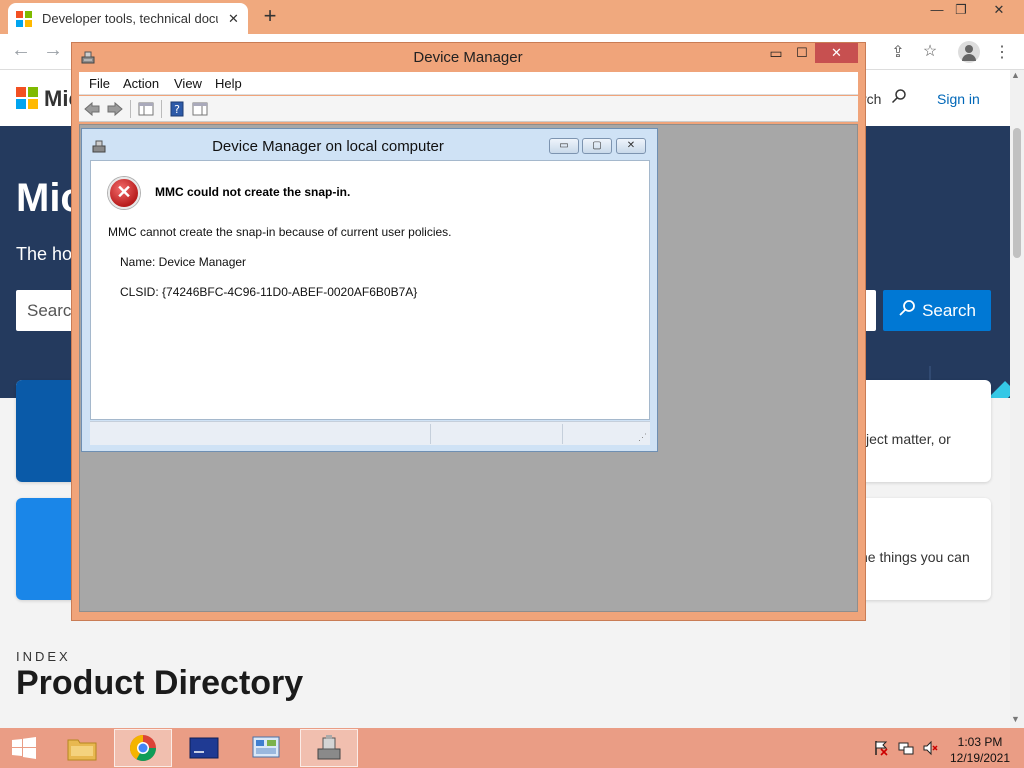  Describe the element at coordinates (961, 11) in the screenshot. I see `browser-restore-button: ❐` at that location.